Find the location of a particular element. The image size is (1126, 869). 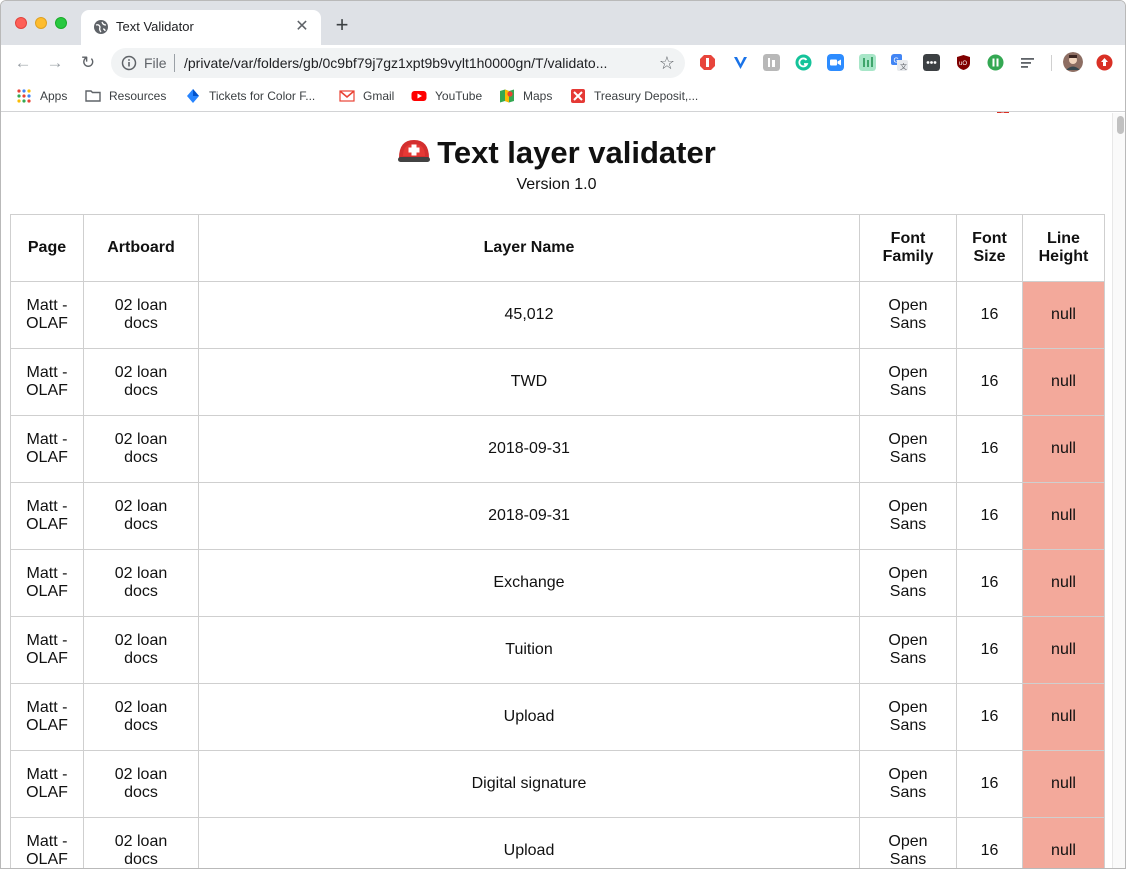

zoom-icon is located at coordinates (835, 62).